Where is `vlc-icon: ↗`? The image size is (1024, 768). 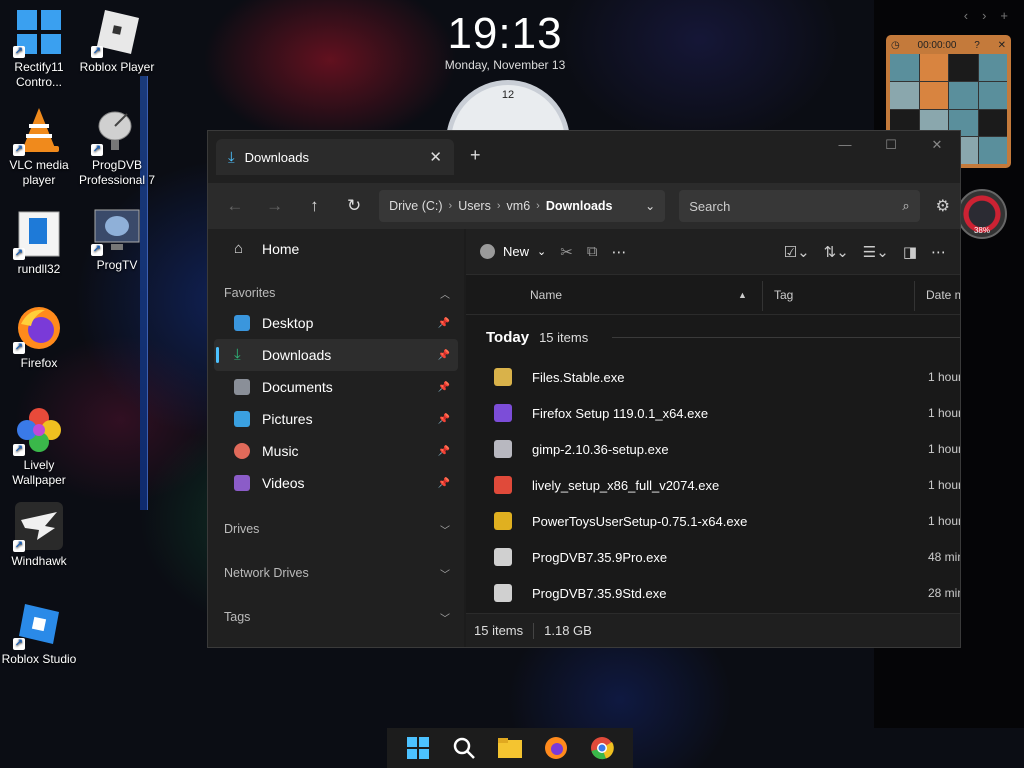 vlc-icon: ↗ is located at coordinates (38, 131).